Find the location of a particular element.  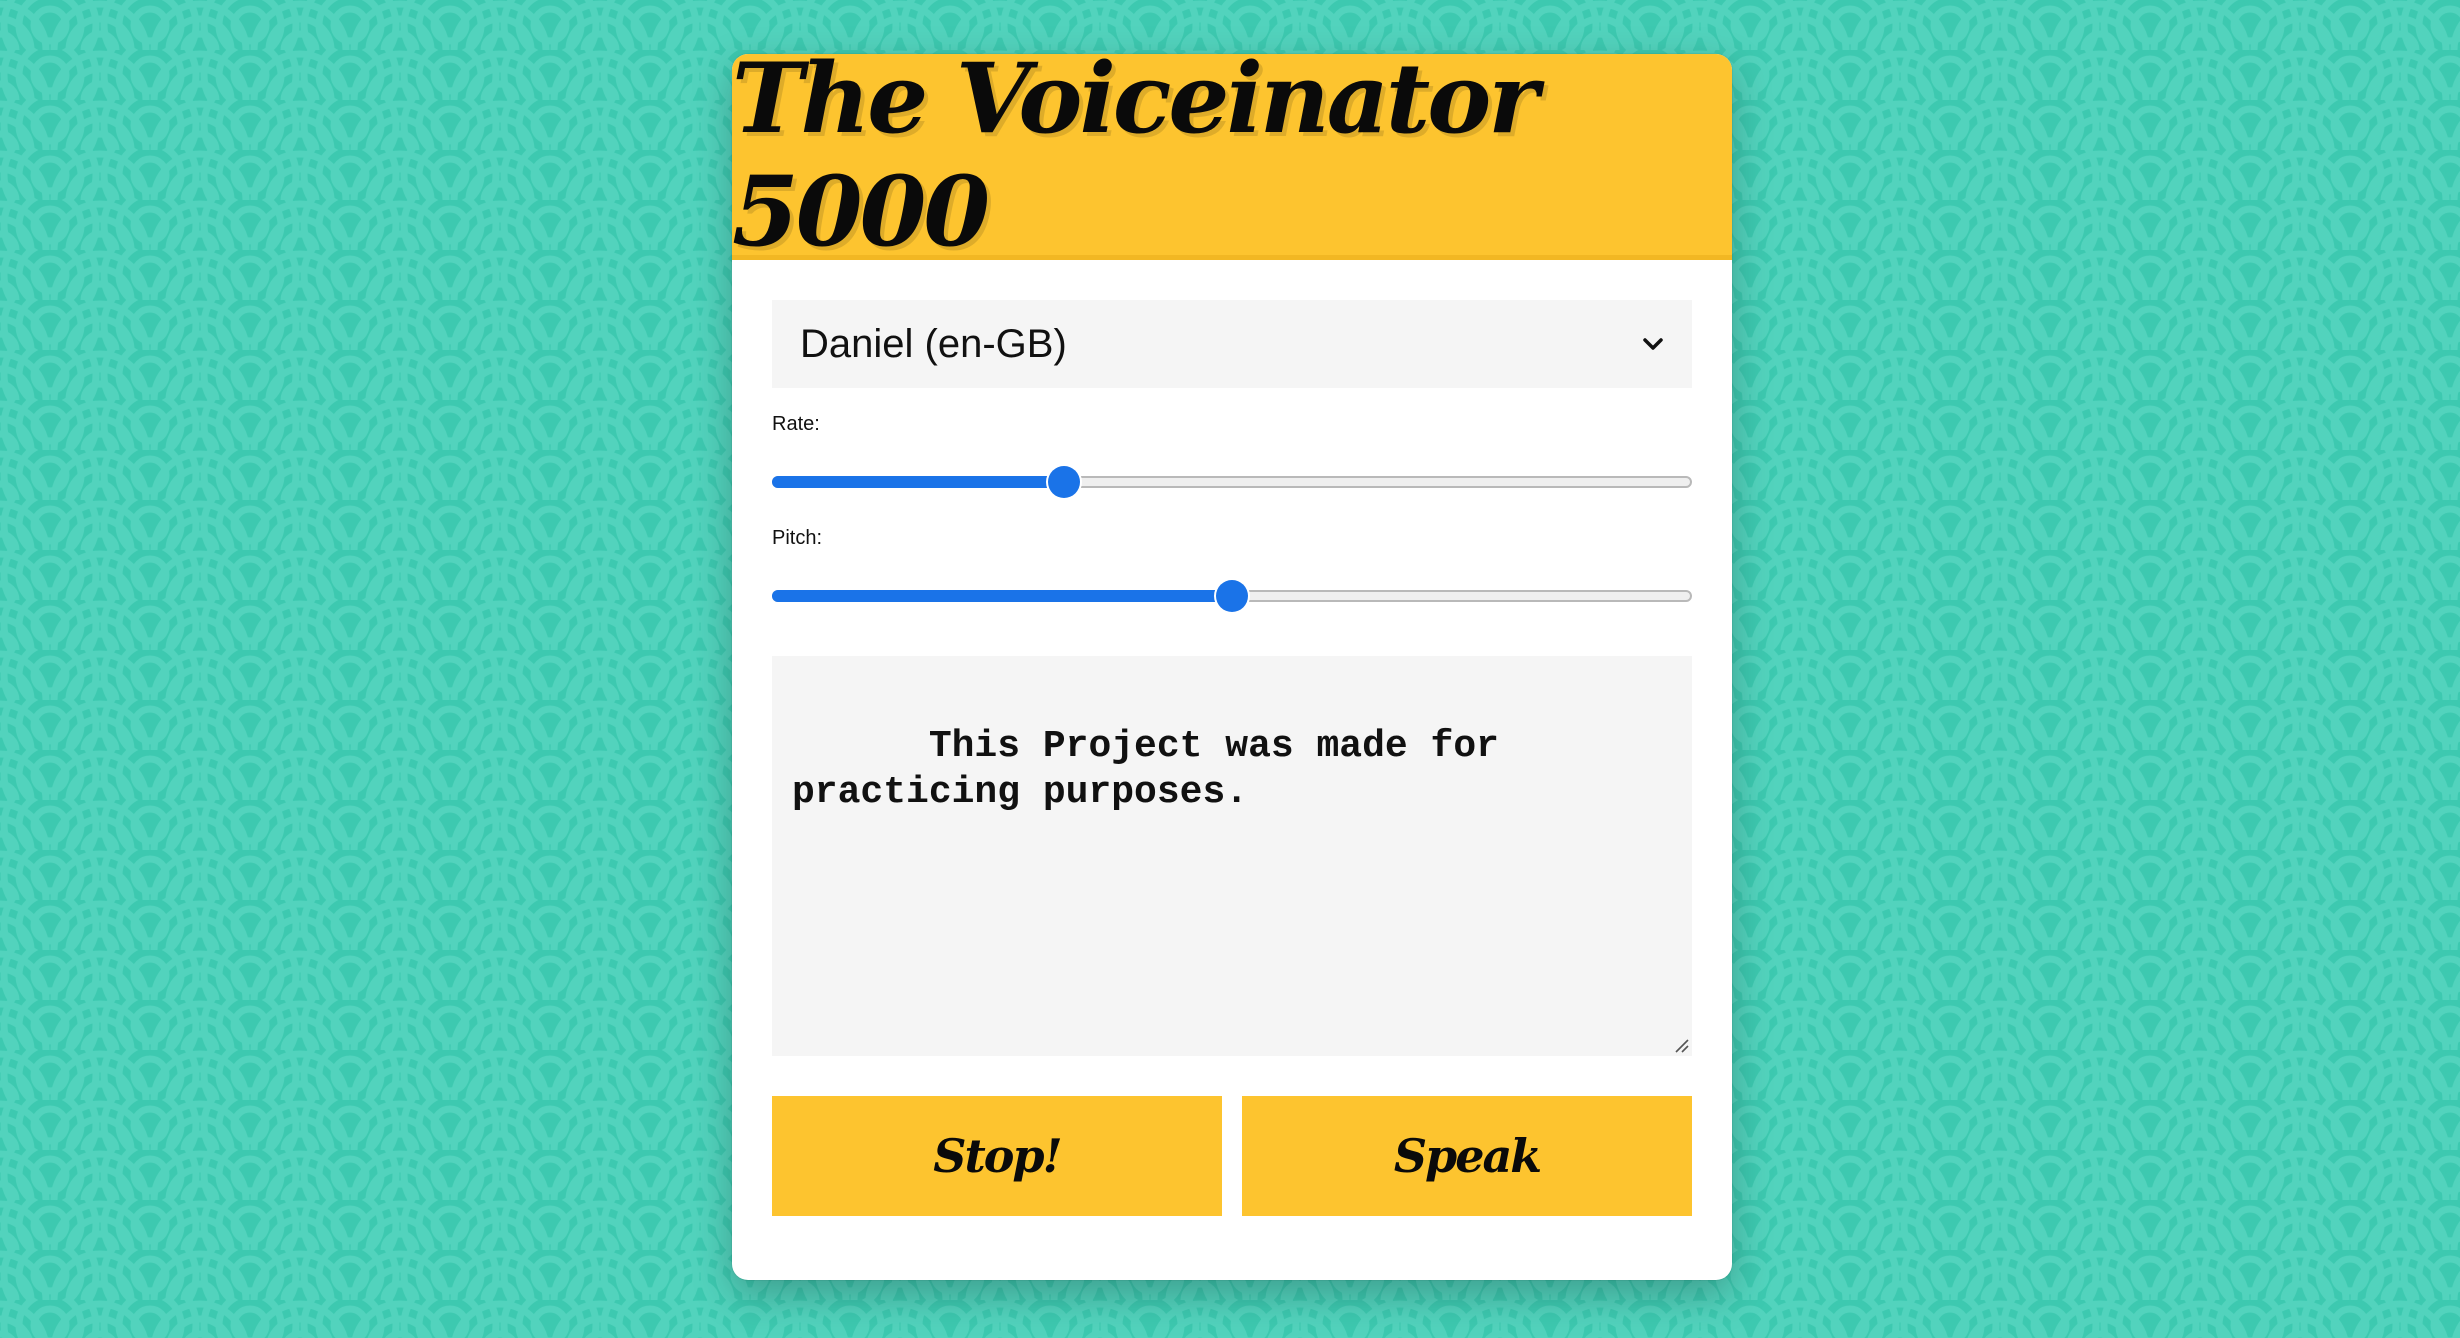

rate-slider is located at coordinates (1232, 482).